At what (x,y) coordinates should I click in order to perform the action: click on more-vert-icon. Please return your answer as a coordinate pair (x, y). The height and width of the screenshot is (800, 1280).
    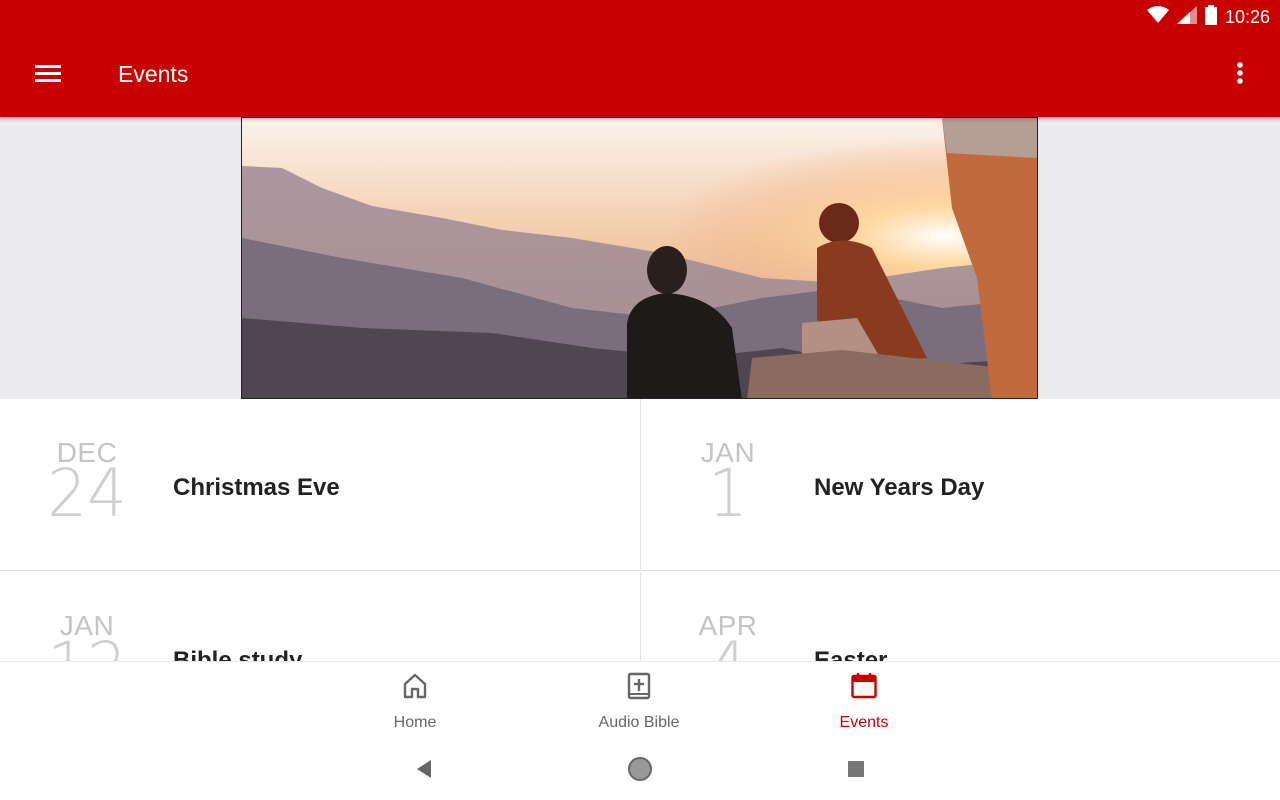
    Looking at the image, I should click on (1240, 75).